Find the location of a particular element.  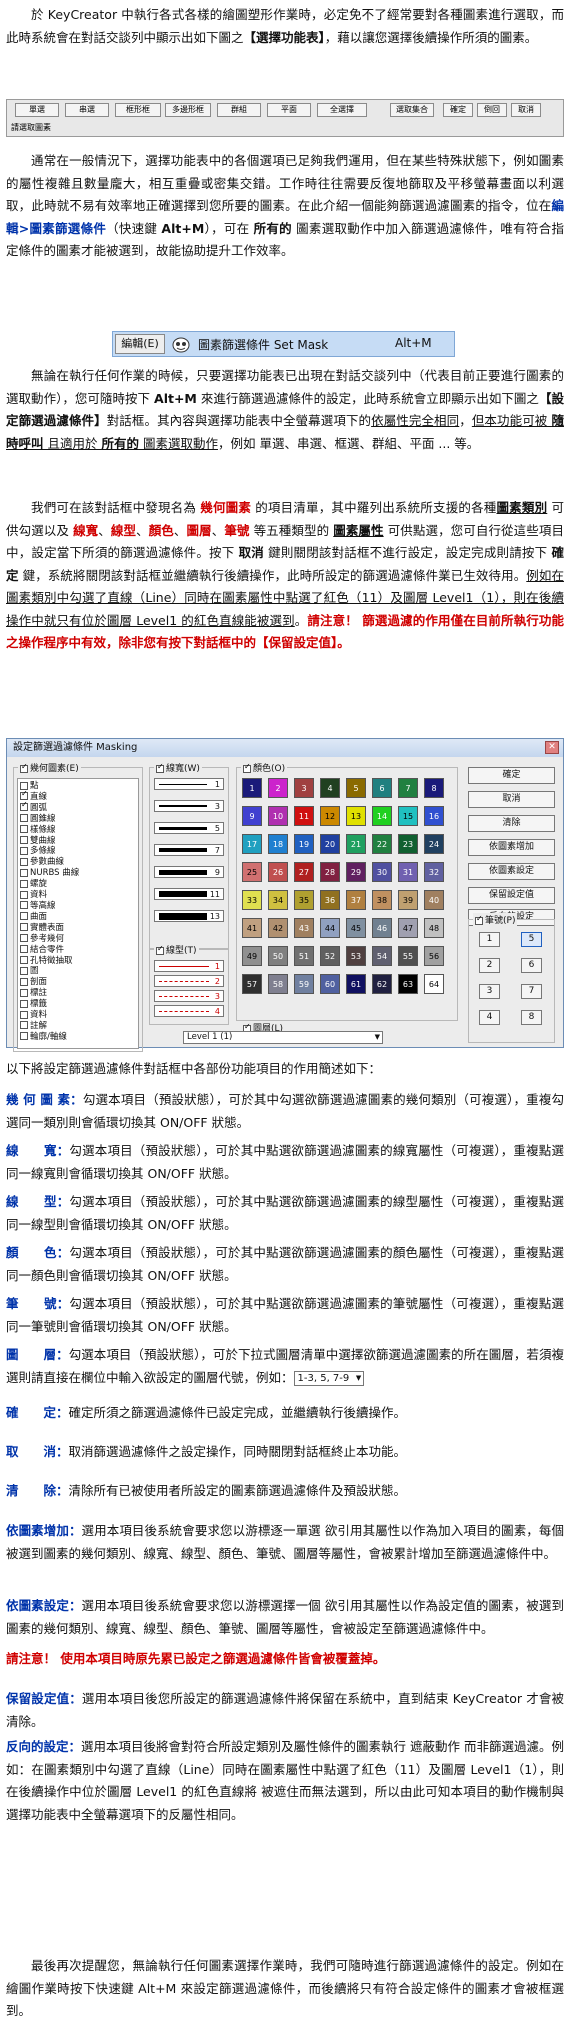

color-cell: 47 is located at coordinates (408, 928).